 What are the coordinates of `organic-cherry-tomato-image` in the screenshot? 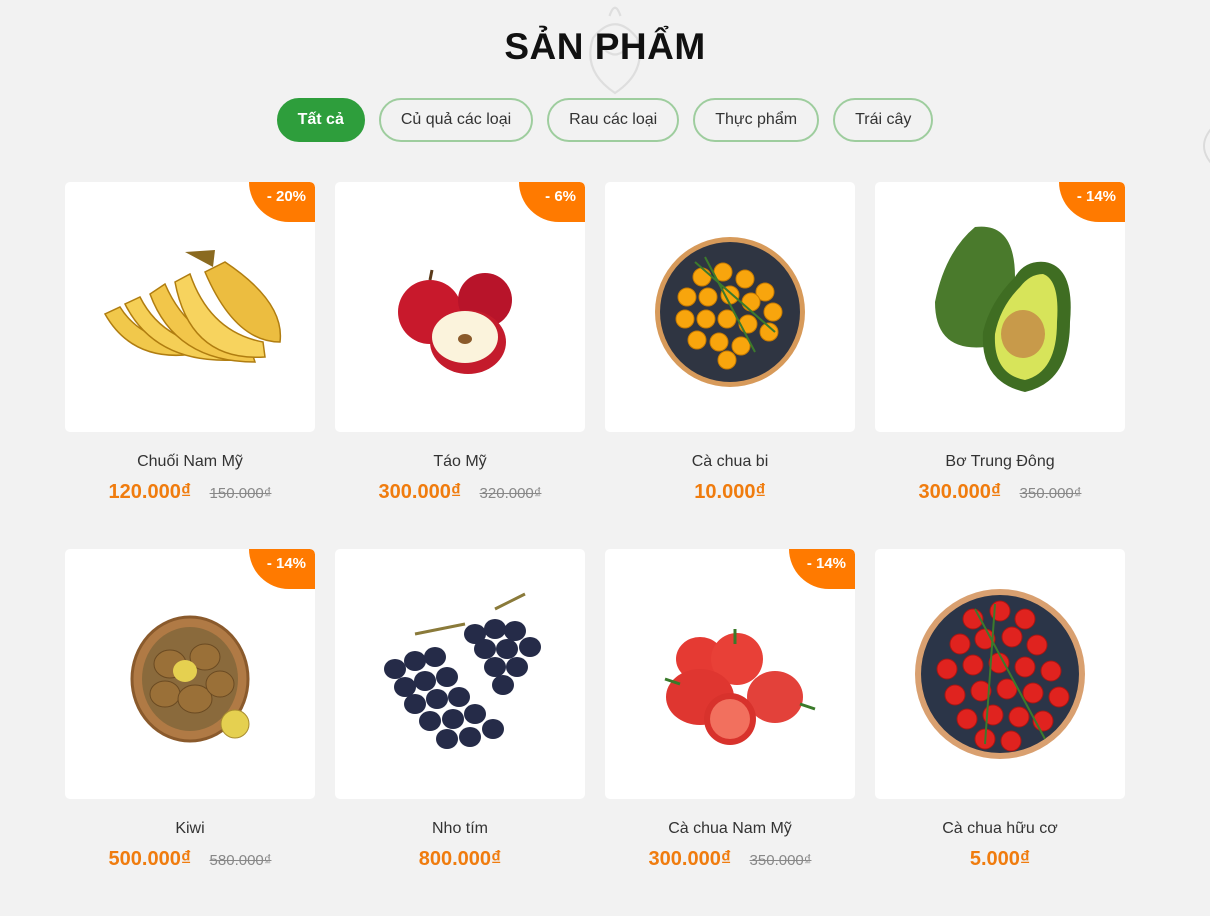 It's located at (1000, 674).